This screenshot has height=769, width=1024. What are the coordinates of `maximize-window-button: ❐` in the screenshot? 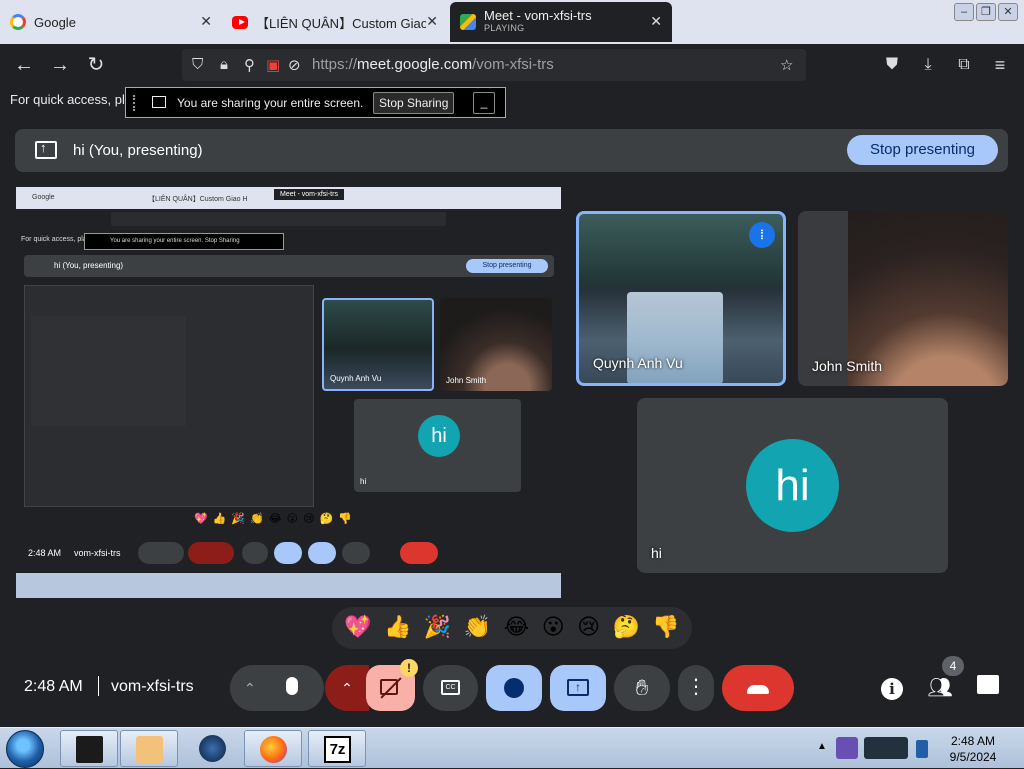 It's located at (986, 12).